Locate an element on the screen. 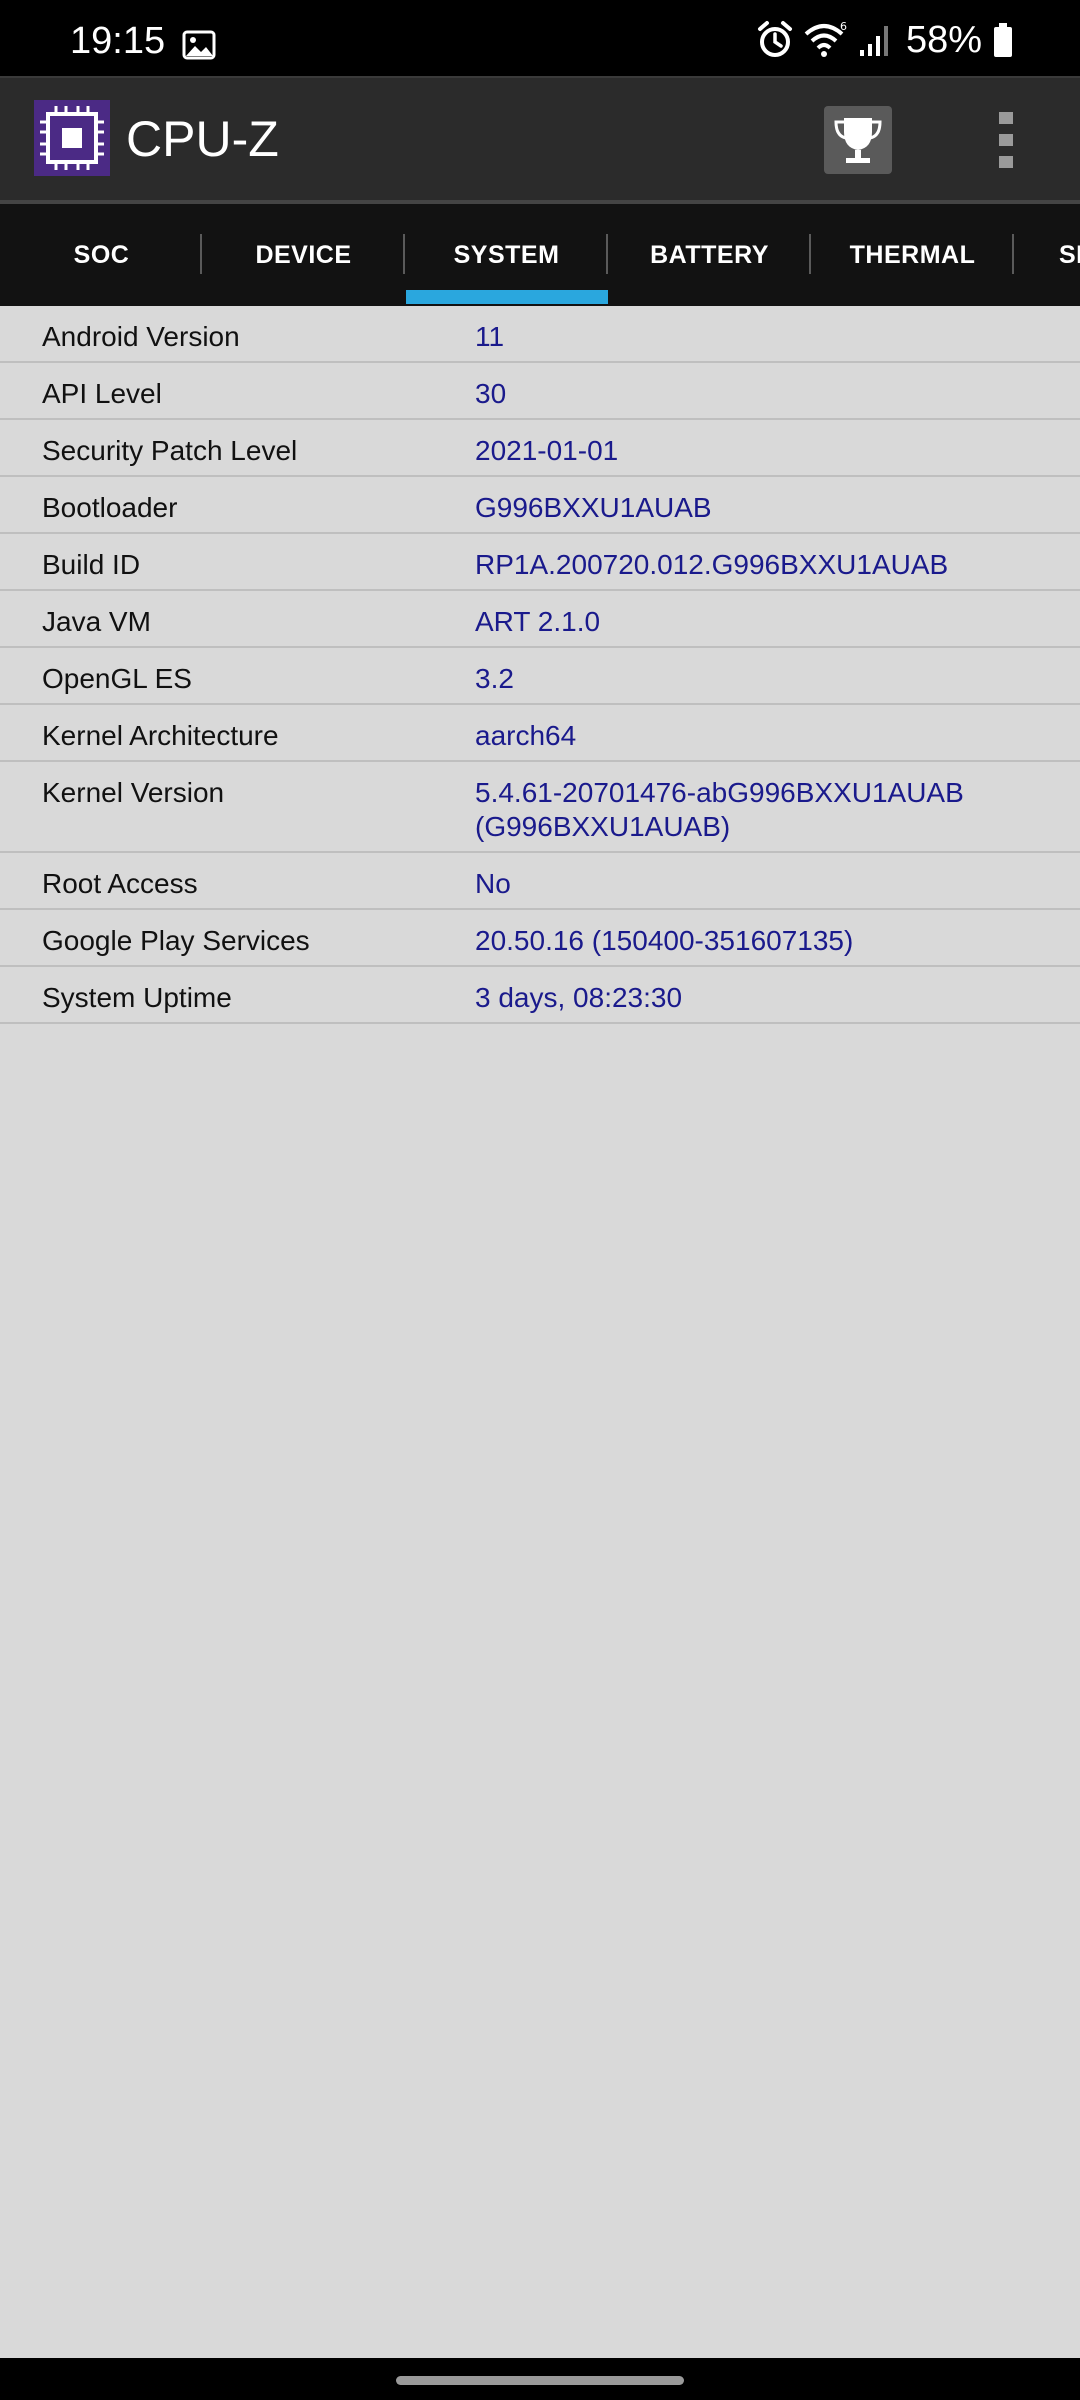  row-value: RP1A.200720.012.G996BXXU1AUAB is located at coordinates (712, 564).